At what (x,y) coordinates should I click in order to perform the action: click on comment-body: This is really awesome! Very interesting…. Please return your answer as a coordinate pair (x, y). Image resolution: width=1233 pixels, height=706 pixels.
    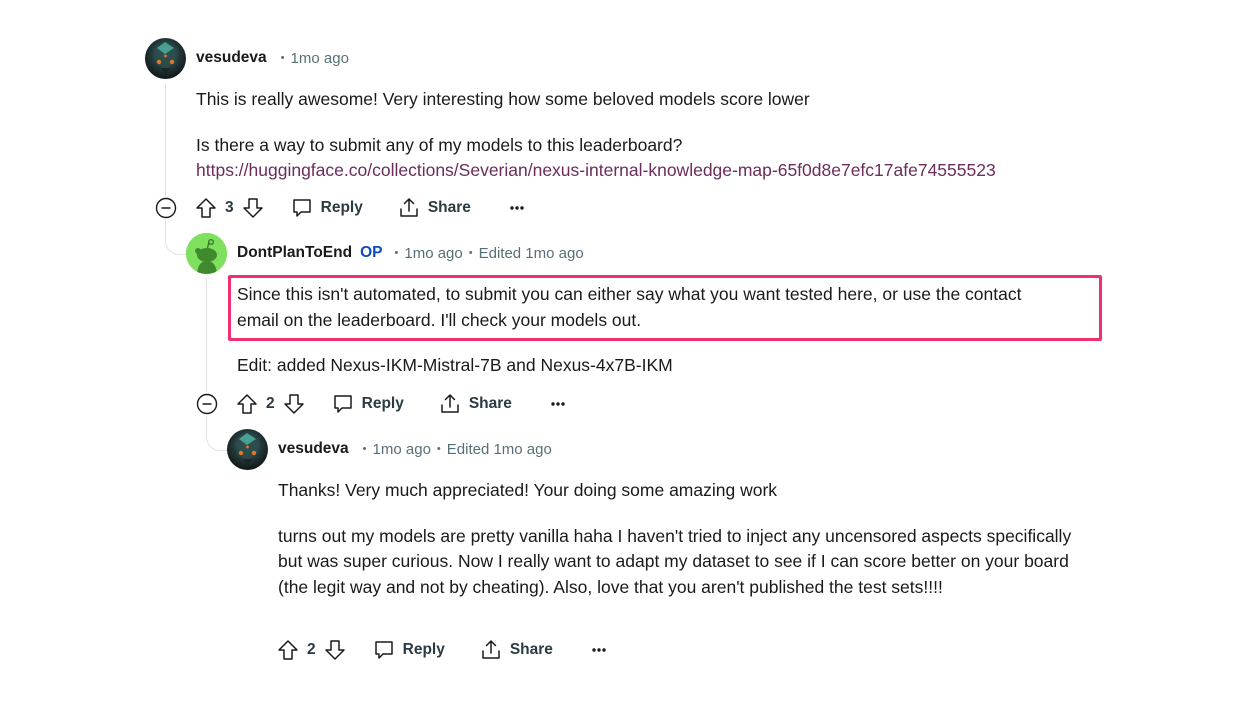
    Looking at the image, I should click on (646, 135).